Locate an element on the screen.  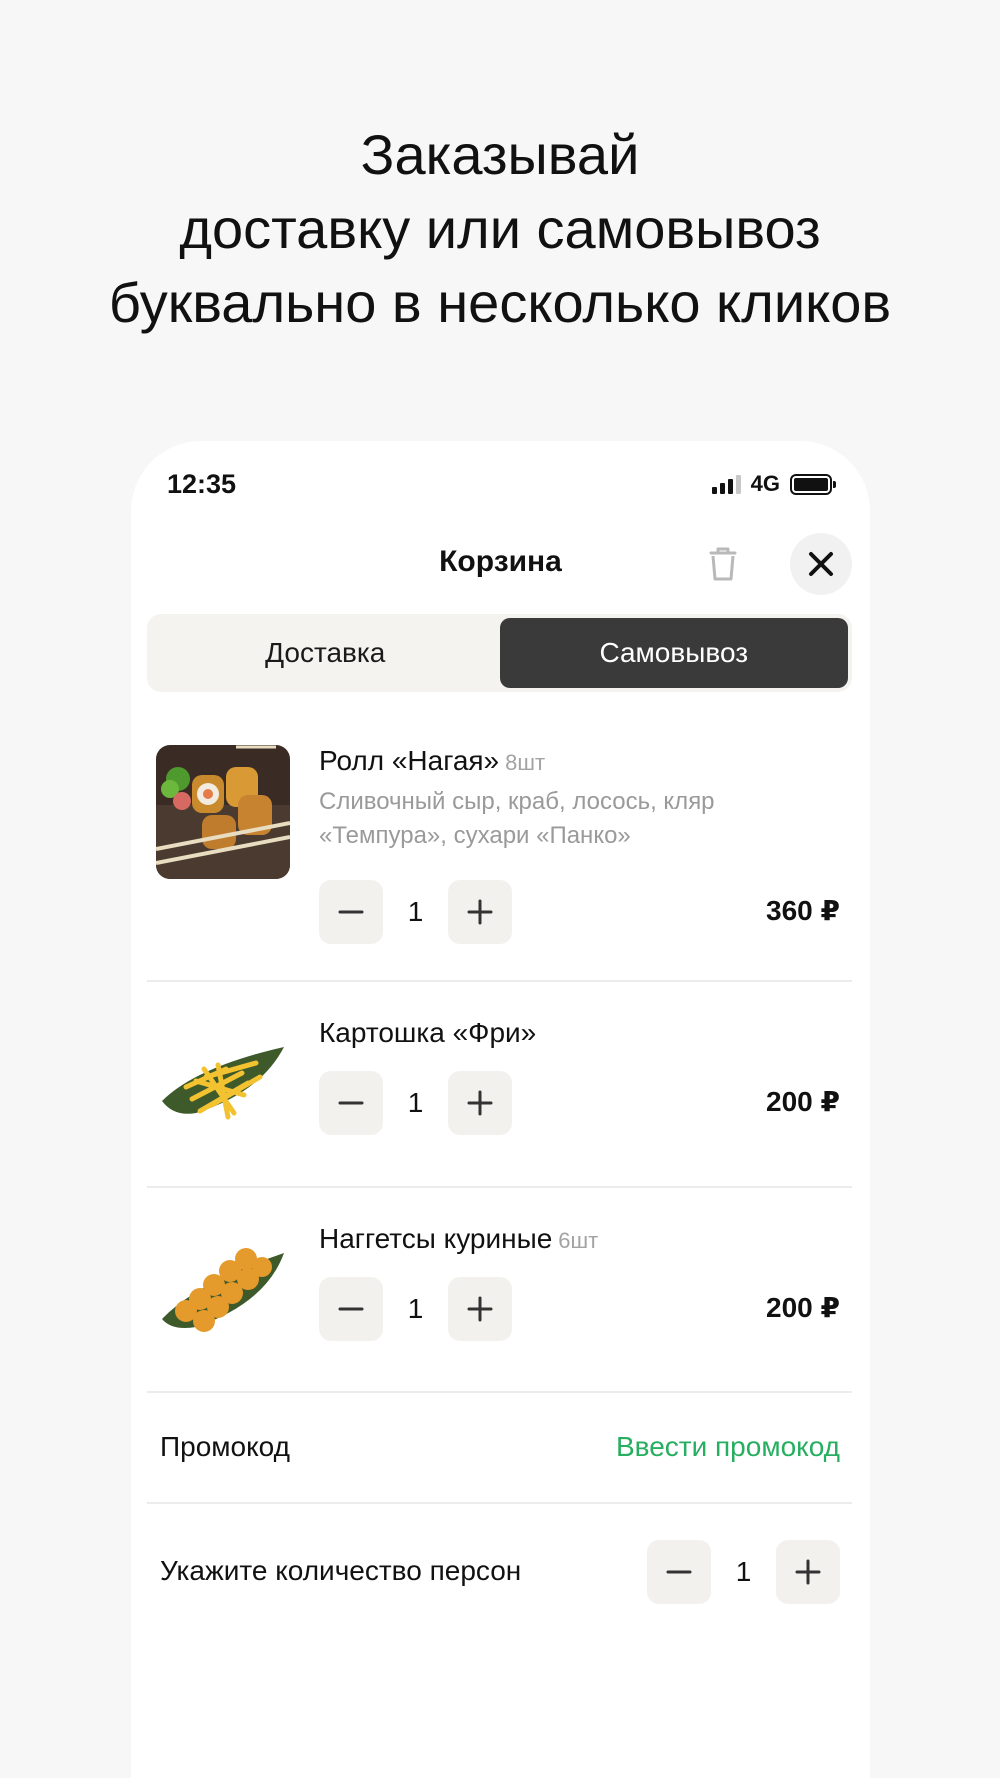
enter-promo-link: Ввести промокод is located at coordinates (728, 1447).